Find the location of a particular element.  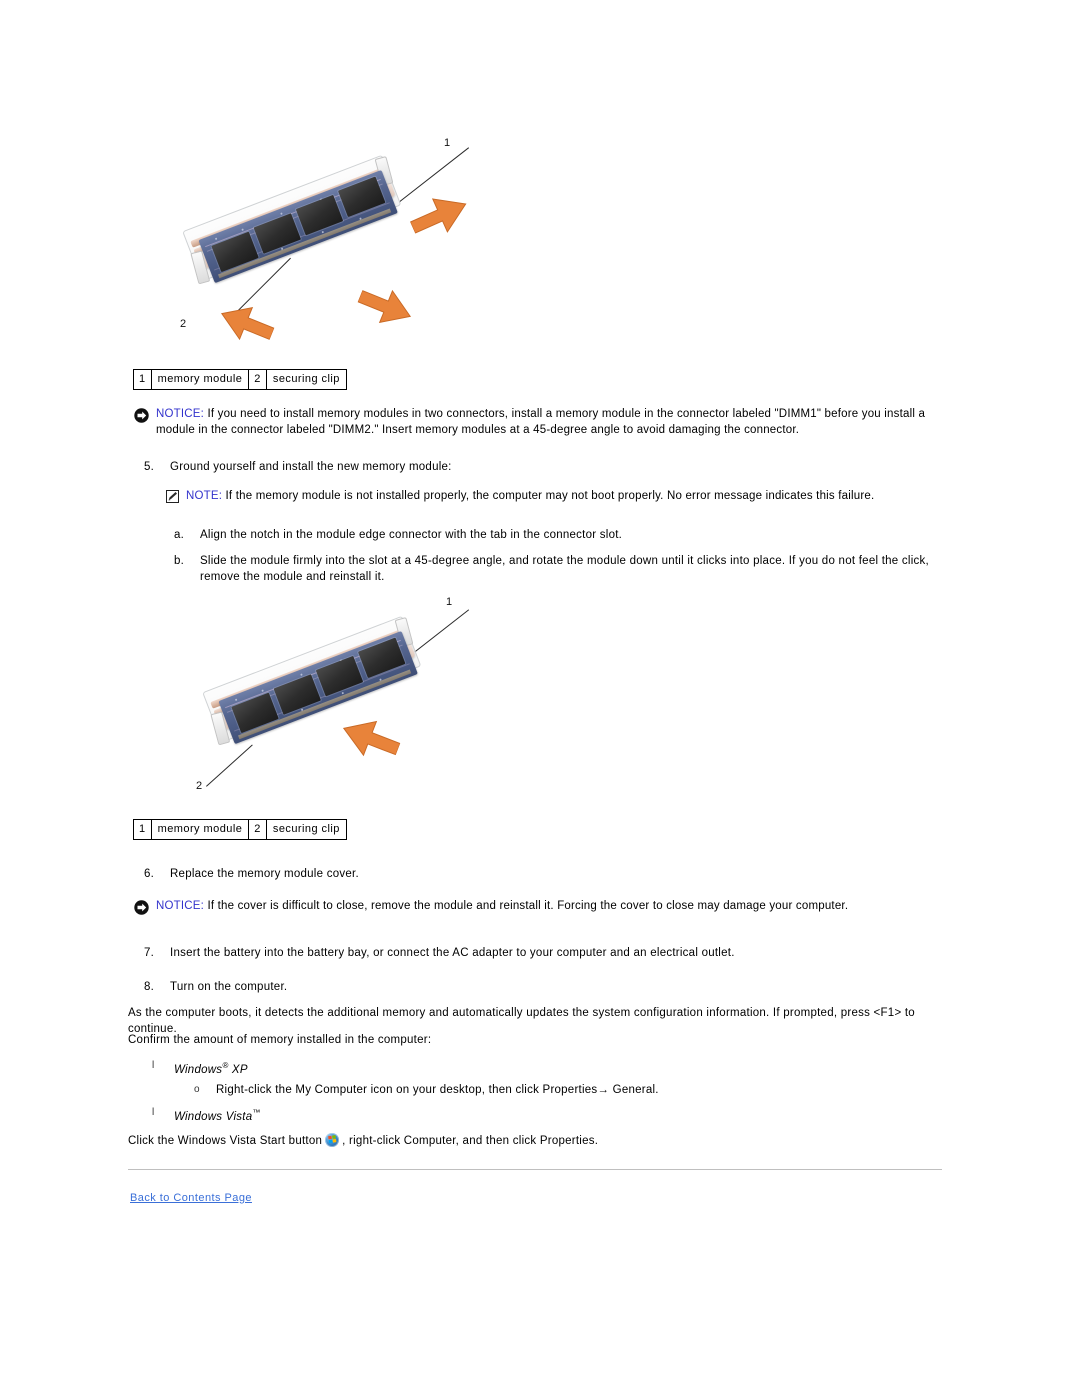

trademark-symbol: ™ is located at coordinates (256, 1112).